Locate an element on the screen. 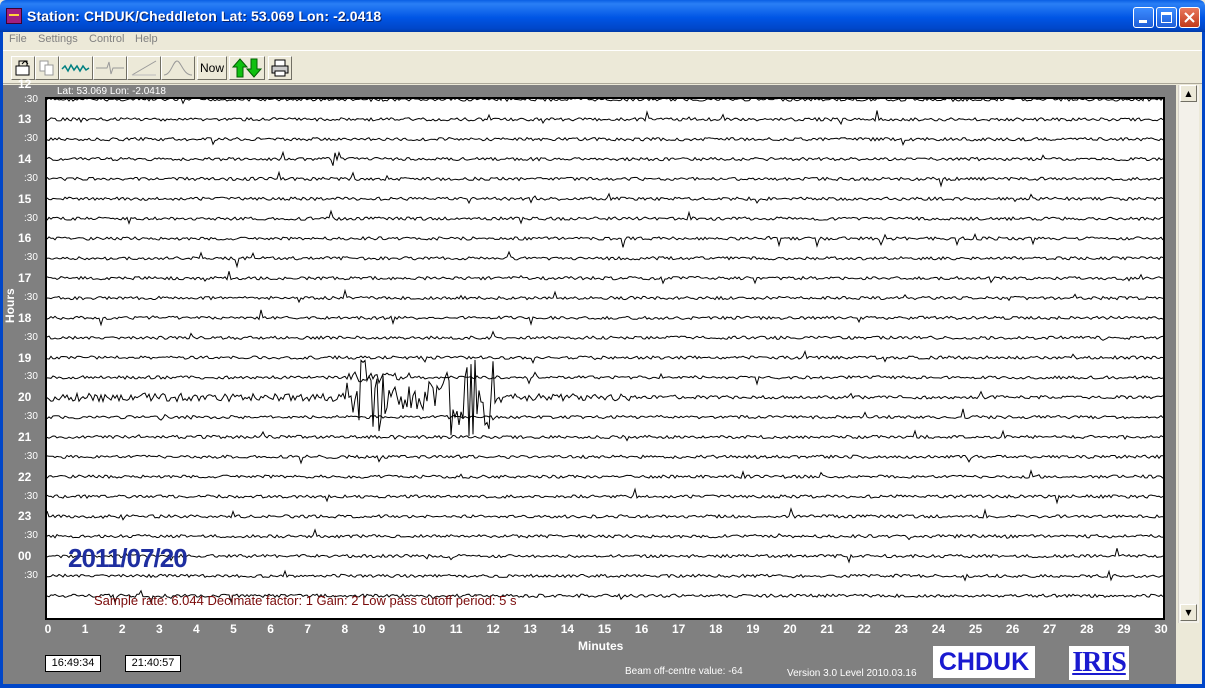  minute-tick-28: 28 is located at coordinates (1087, 629).